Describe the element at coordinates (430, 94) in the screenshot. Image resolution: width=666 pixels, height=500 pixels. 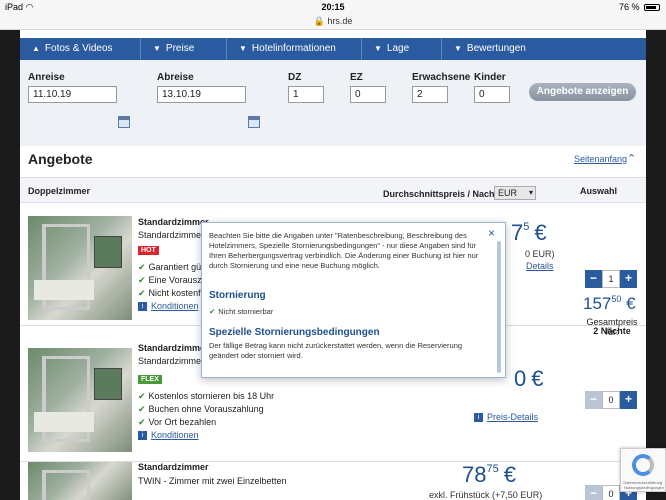
I see `erwachsene-input` at that location.